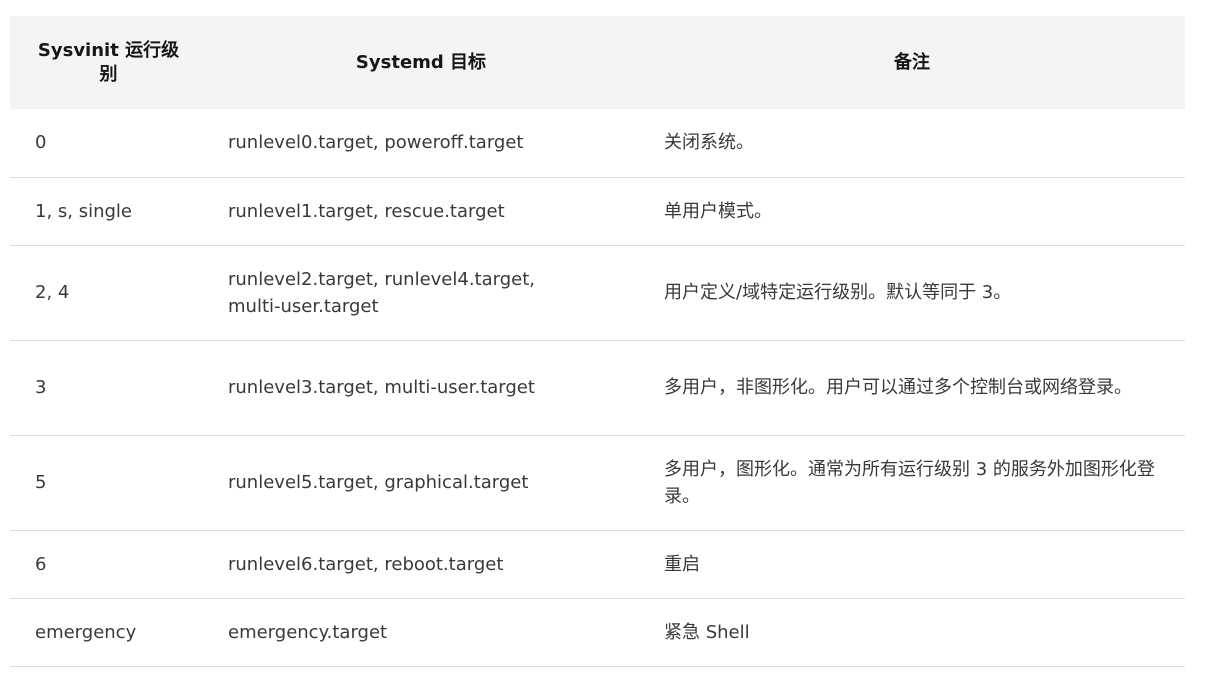 Image resolution: width=1222 pixels, height=697 pixels. Describe the element at coordinates (421, 632) in the screenshot. I see `cell-systemd-target: emergency.target` at that location.